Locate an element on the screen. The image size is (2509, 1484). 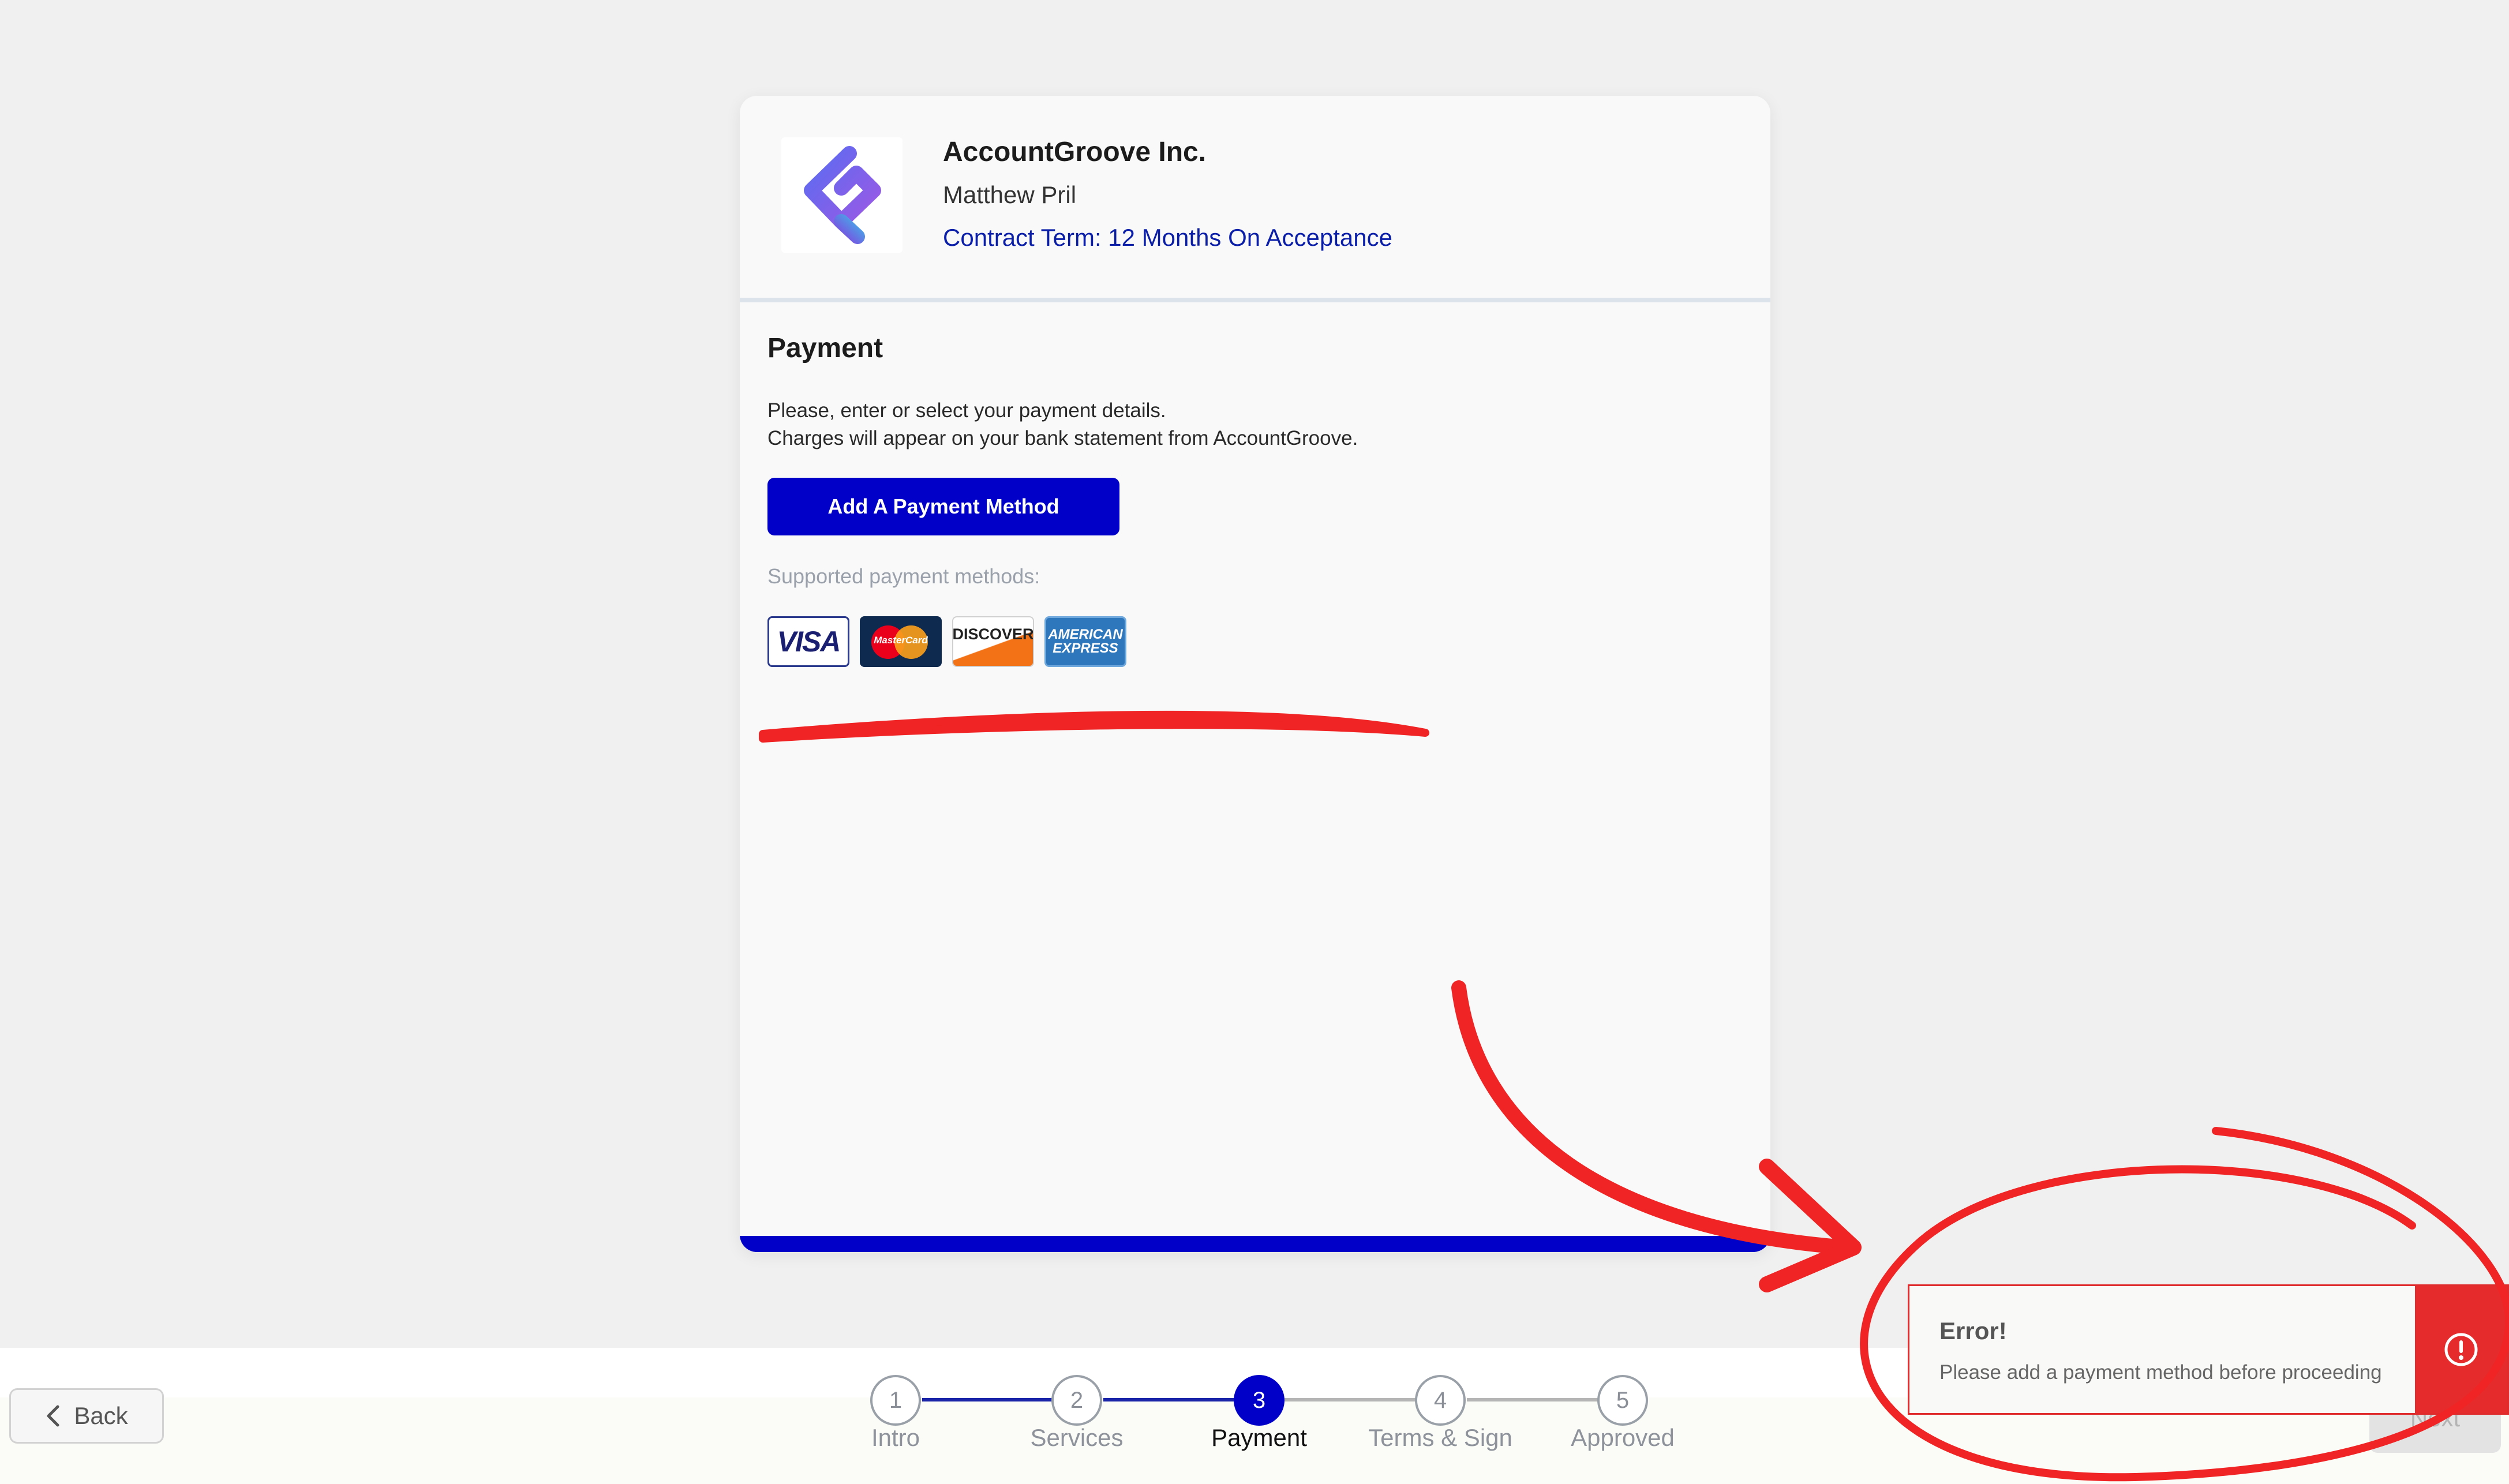
supported-methods-label: Supported payment methods: is located at coordinates (903, 576).